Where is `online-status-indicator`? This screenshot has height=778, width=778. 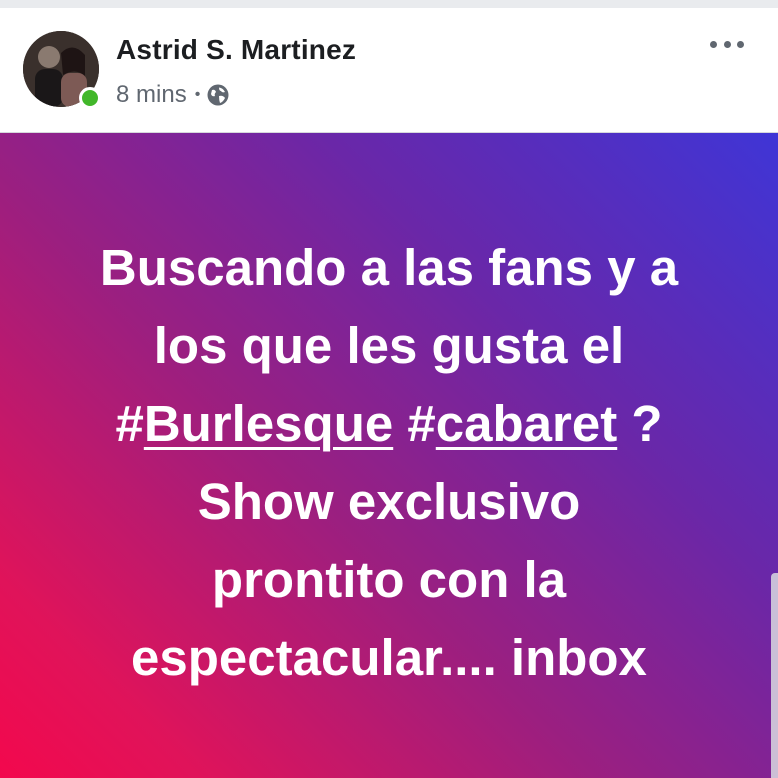 online-status-indicator is located at coordinates (90, 98).